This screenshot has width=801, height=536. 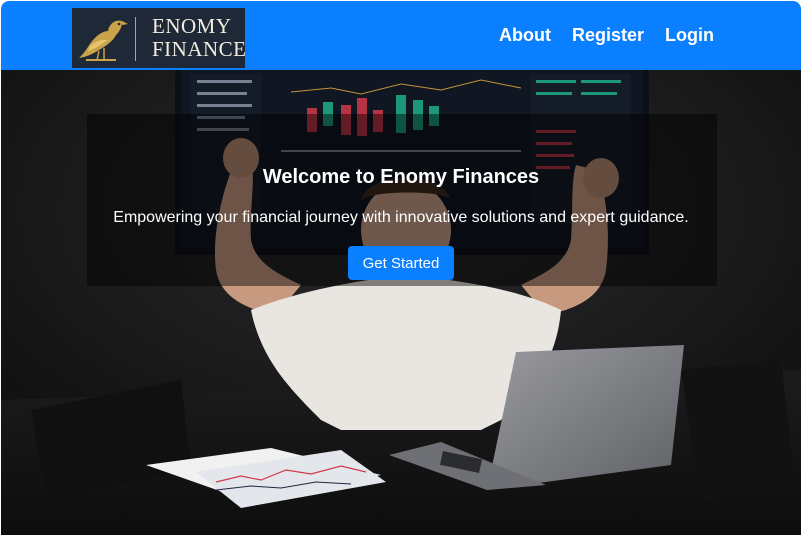 What do you see at coordinates (192, 26) in the screenshot?
I see `logo-text-enomy: ENOMY` at bounding box center [192, 26].